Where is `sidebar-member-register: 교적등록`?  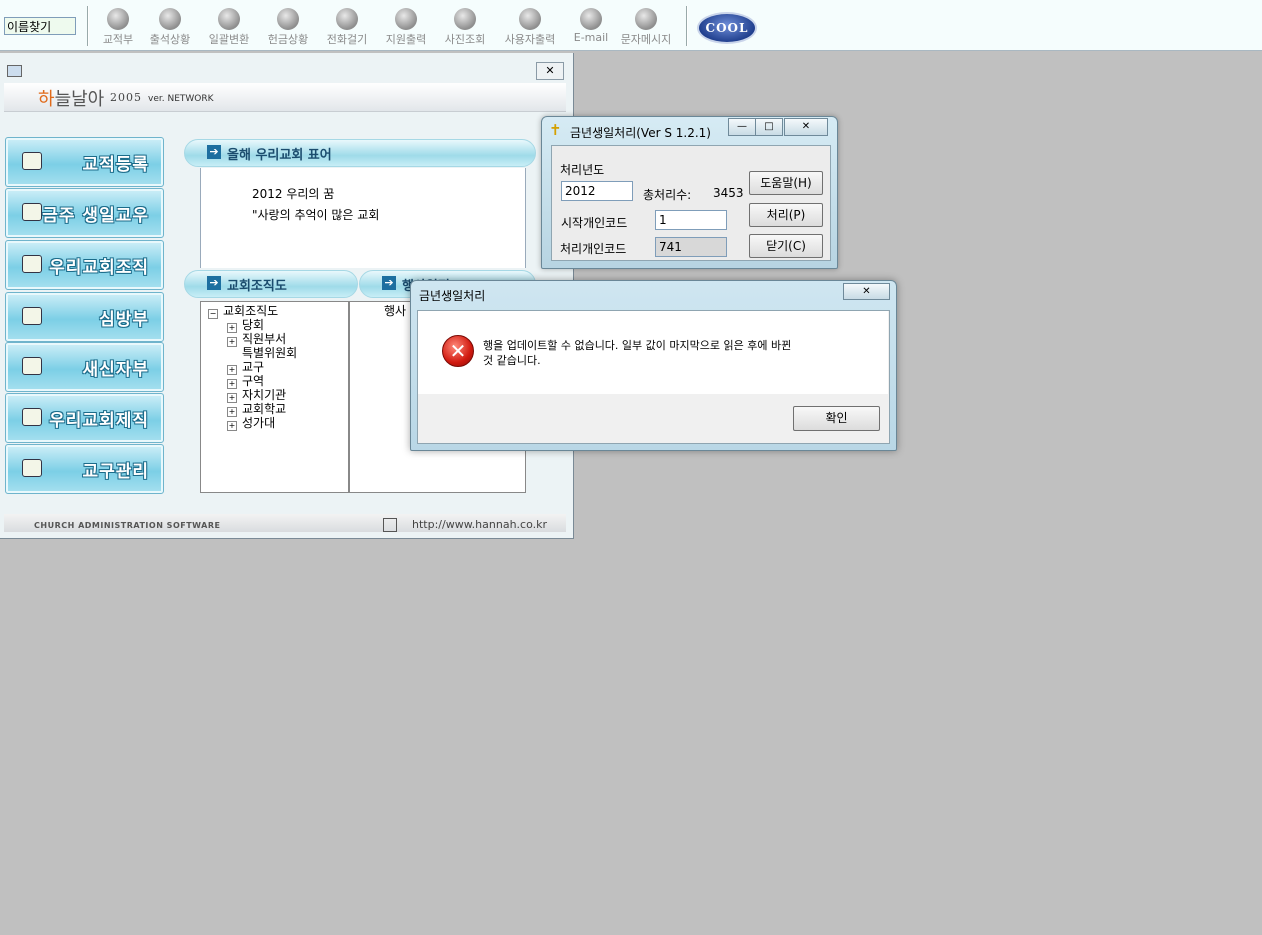
sidebar-member-register: 교적등록 is located at coordinates (84, 162).